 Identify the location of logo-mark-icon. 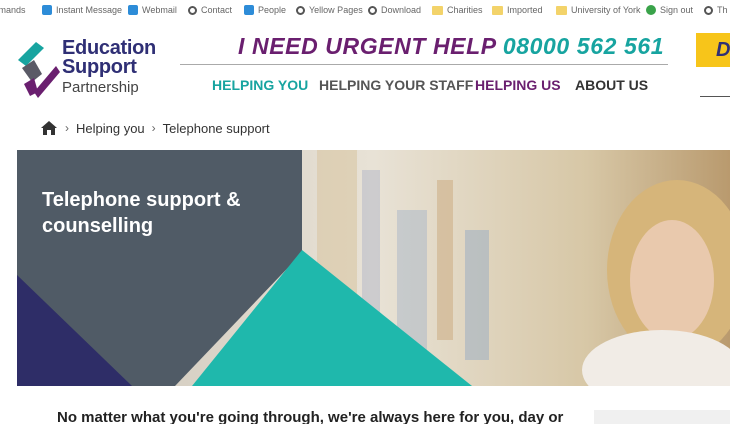
(39, 70).